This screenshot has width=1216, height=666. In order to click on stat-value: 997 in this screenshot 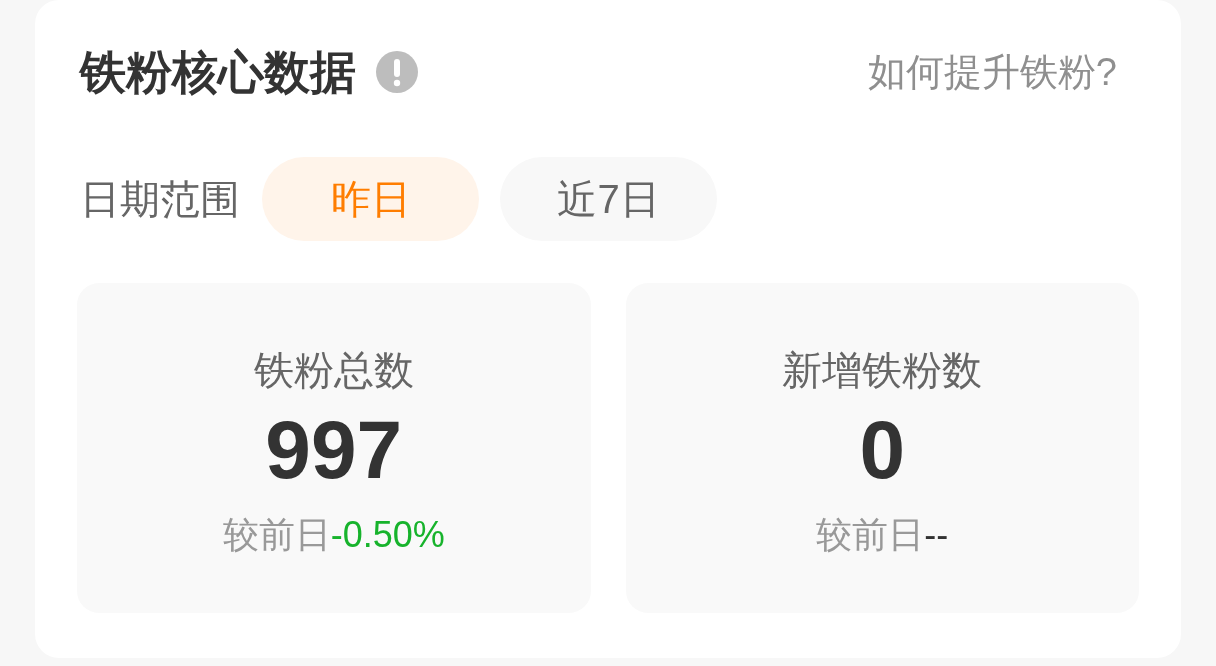, I will do `click(334, 450)`.